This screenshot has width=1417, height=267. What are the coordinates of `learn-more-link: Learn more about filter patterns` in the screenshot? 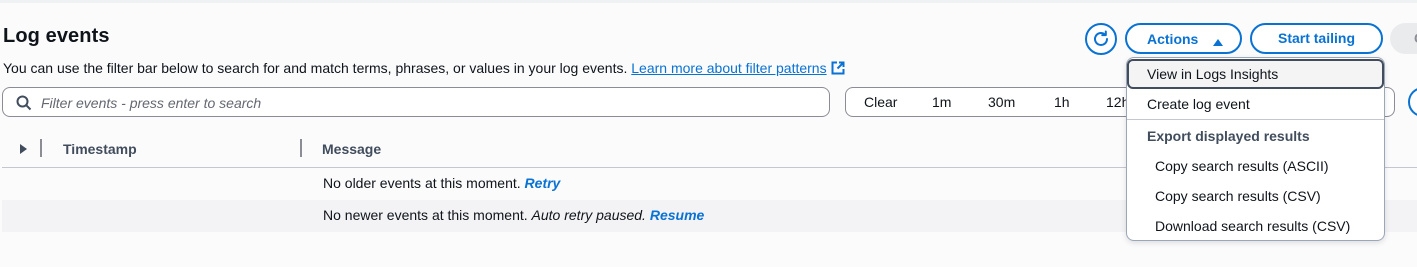 It's located at (728, 68).